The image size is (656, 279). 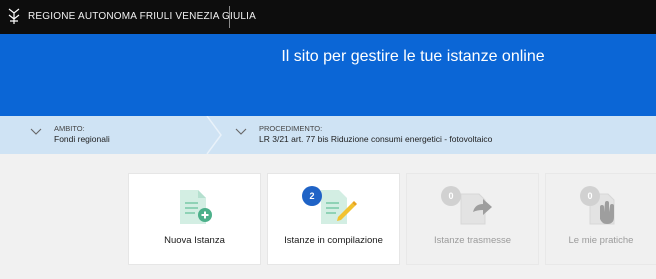 I want to click on card-istanze-in-compilazione: 2 Istanze in compilazione, so click(x=333, y=219).